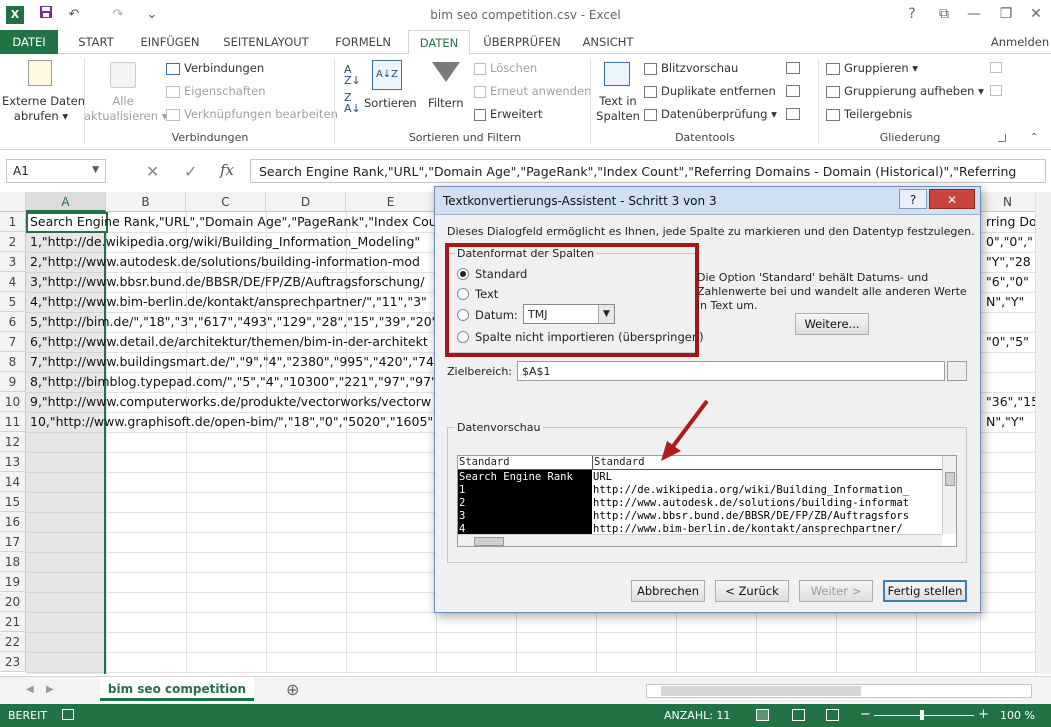 This screenshot has width=1051, height=727. Describe the element at coordinates (56, 171) in the screenshot. I see `name-box: A1 ▼` at that location.